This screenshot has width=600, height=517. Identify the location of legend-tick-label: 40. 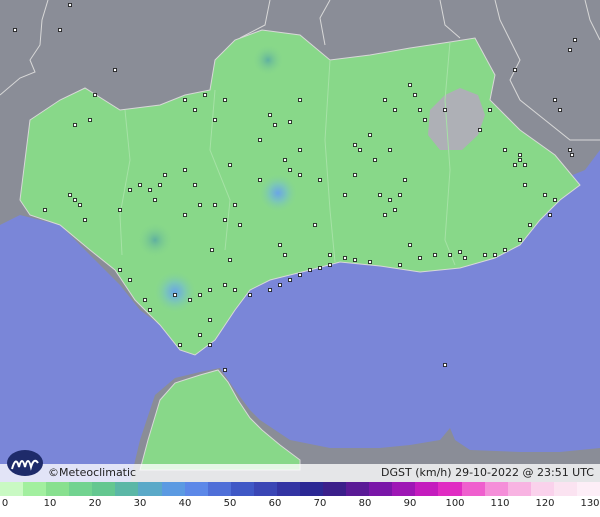
(185, 503).